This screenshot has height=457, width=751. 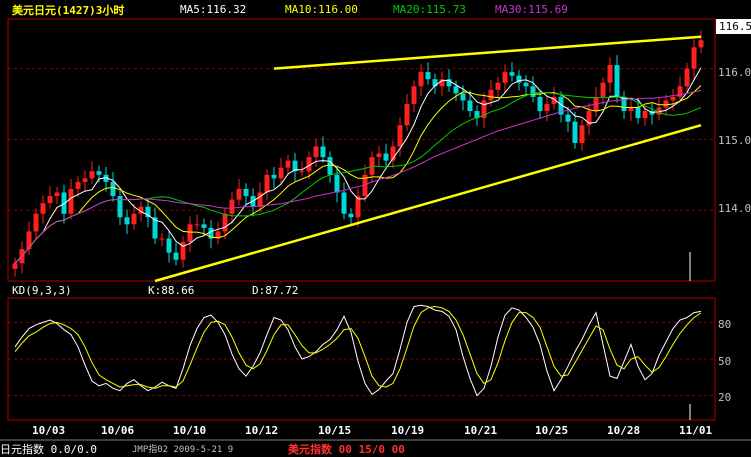 What do you see at coordinates (734, 208) in the screenshot?
I see `price-tick-114: 114.00` at bounding box center [734, 208].